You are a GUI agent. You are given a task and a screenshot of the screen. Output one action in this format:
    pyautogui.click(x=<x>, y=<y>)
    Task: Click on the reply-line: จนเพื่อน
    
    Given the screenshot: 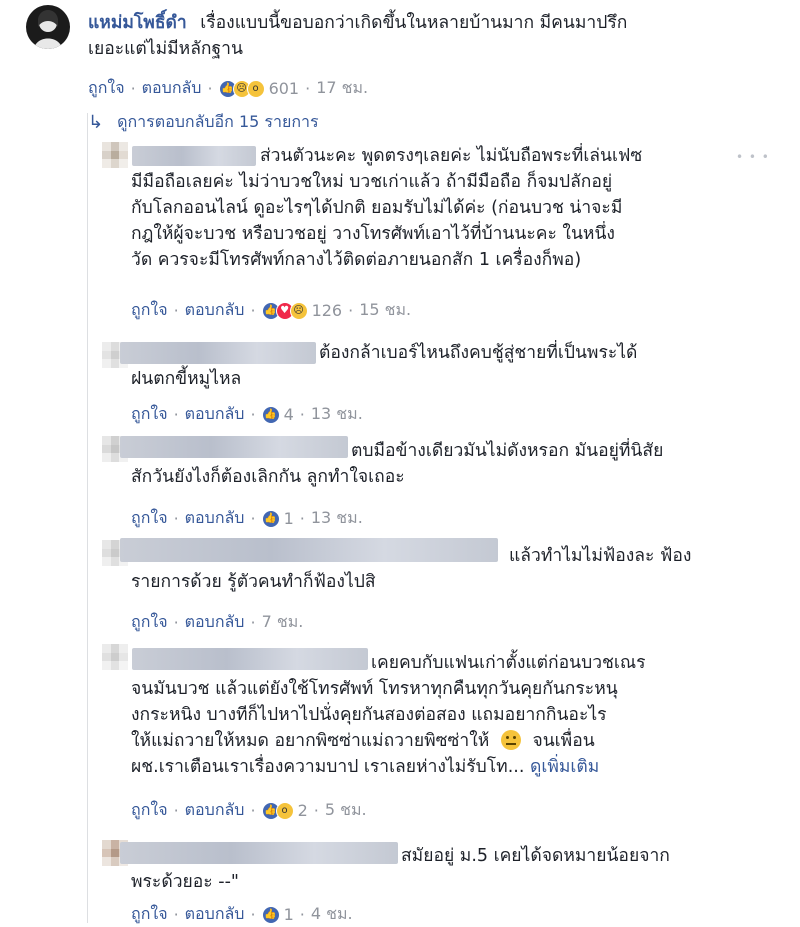 What is the action you would take?
    pyautogui.click(x=563, y=741)
    